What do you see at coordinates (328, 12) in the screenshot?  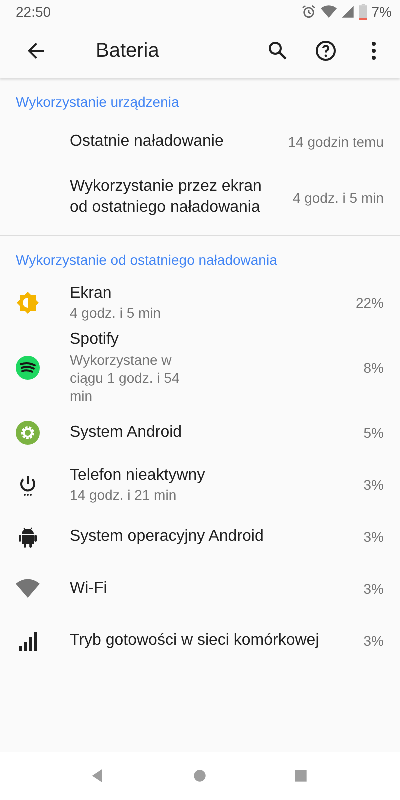 I see `wifi-icon` at bounding box center [328, 12].